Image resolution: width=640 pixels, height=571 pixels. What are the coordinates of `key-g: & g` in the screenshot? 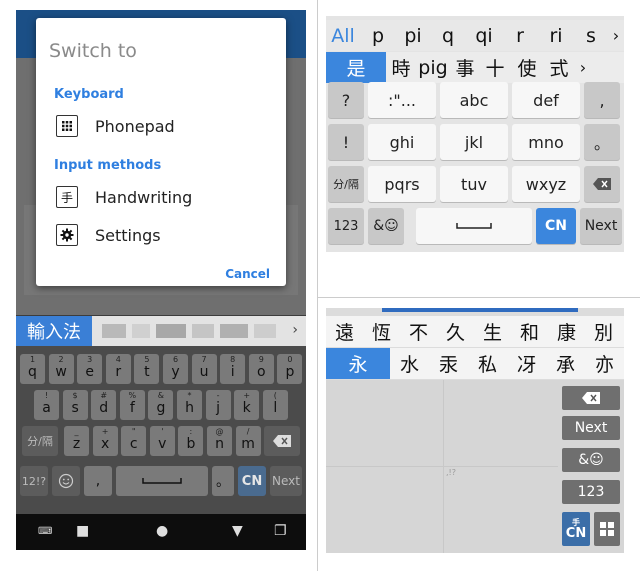 It's located at (161, 405).